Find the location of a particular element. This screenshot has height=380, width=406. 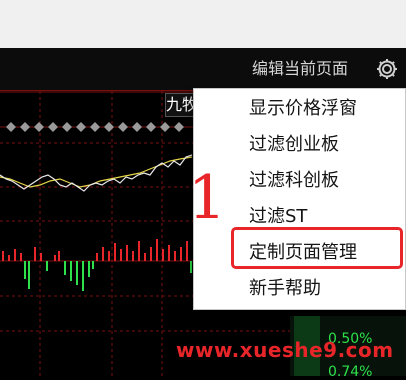

price-line is located at coordinates (96, 173).